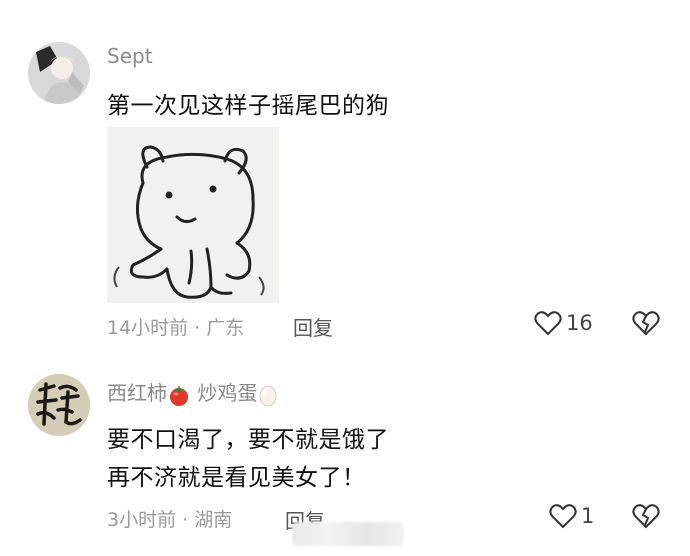 The height and width of the screenshot is (556, 690). I want to click on reply-button: 回复, so click(313, 326).